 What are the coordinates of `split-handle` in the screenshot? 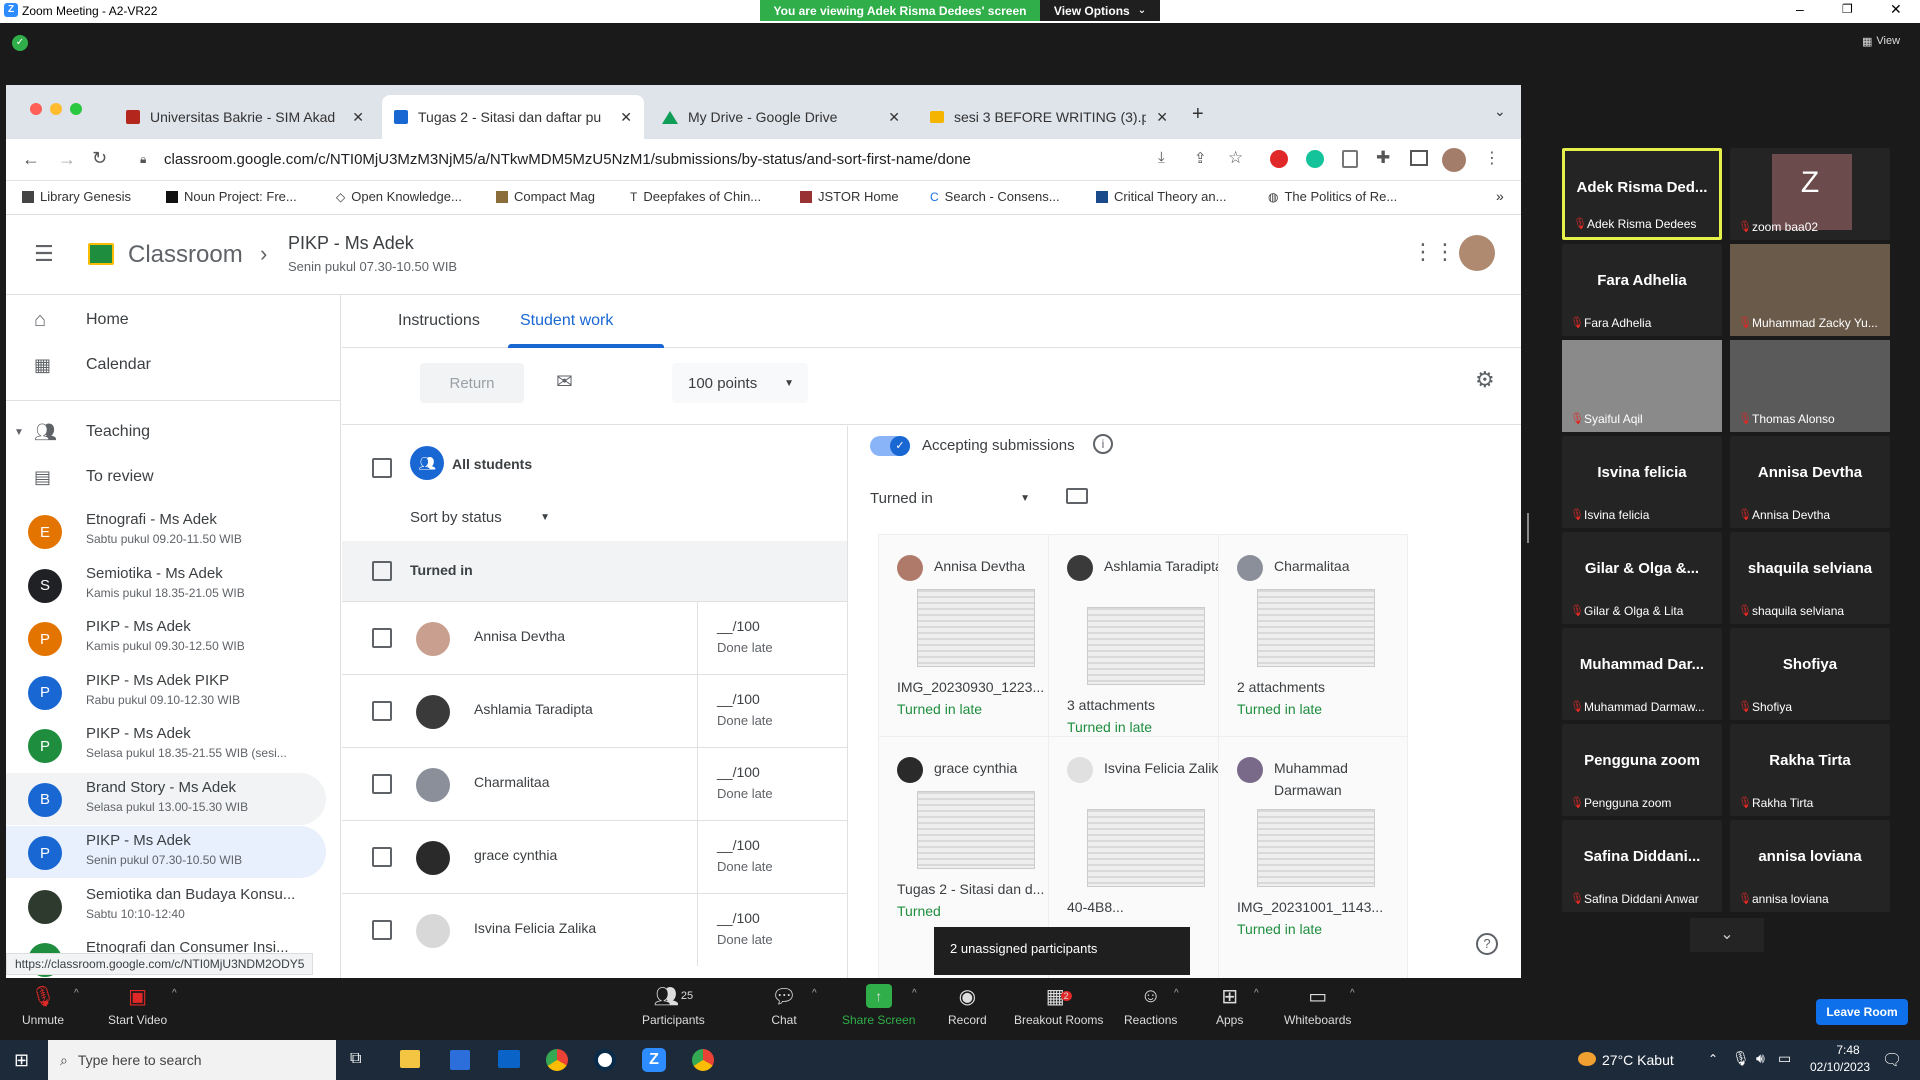 It's located at (1528, 528).